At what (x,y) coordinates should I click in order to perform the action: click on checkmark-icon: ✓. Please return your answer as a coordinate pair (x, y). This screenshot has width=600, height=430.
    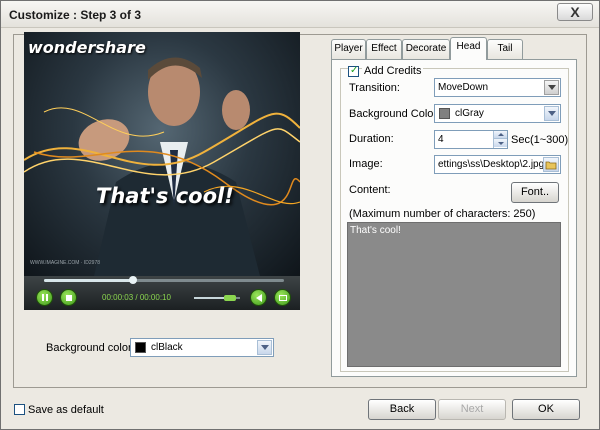
    Looking at the image, I should click on (354, 70).